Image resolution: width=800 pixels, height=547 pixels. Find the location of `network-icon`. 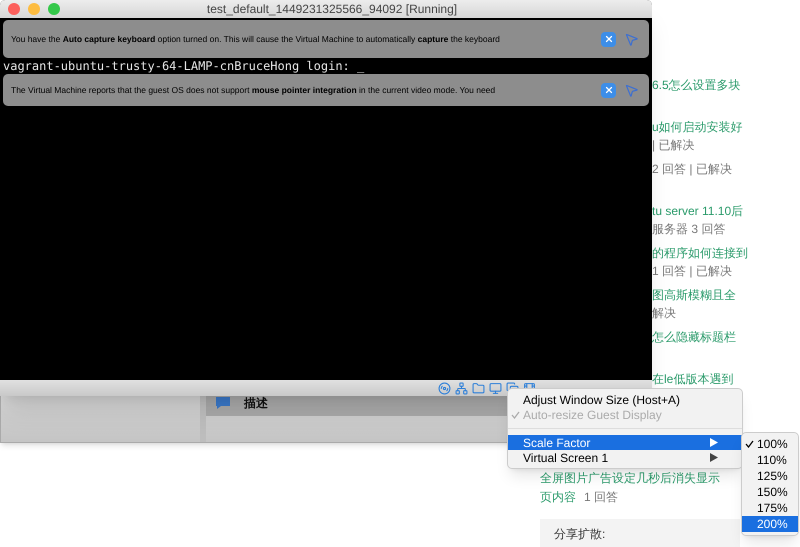

network-icon is located at coordinates (461, 388).